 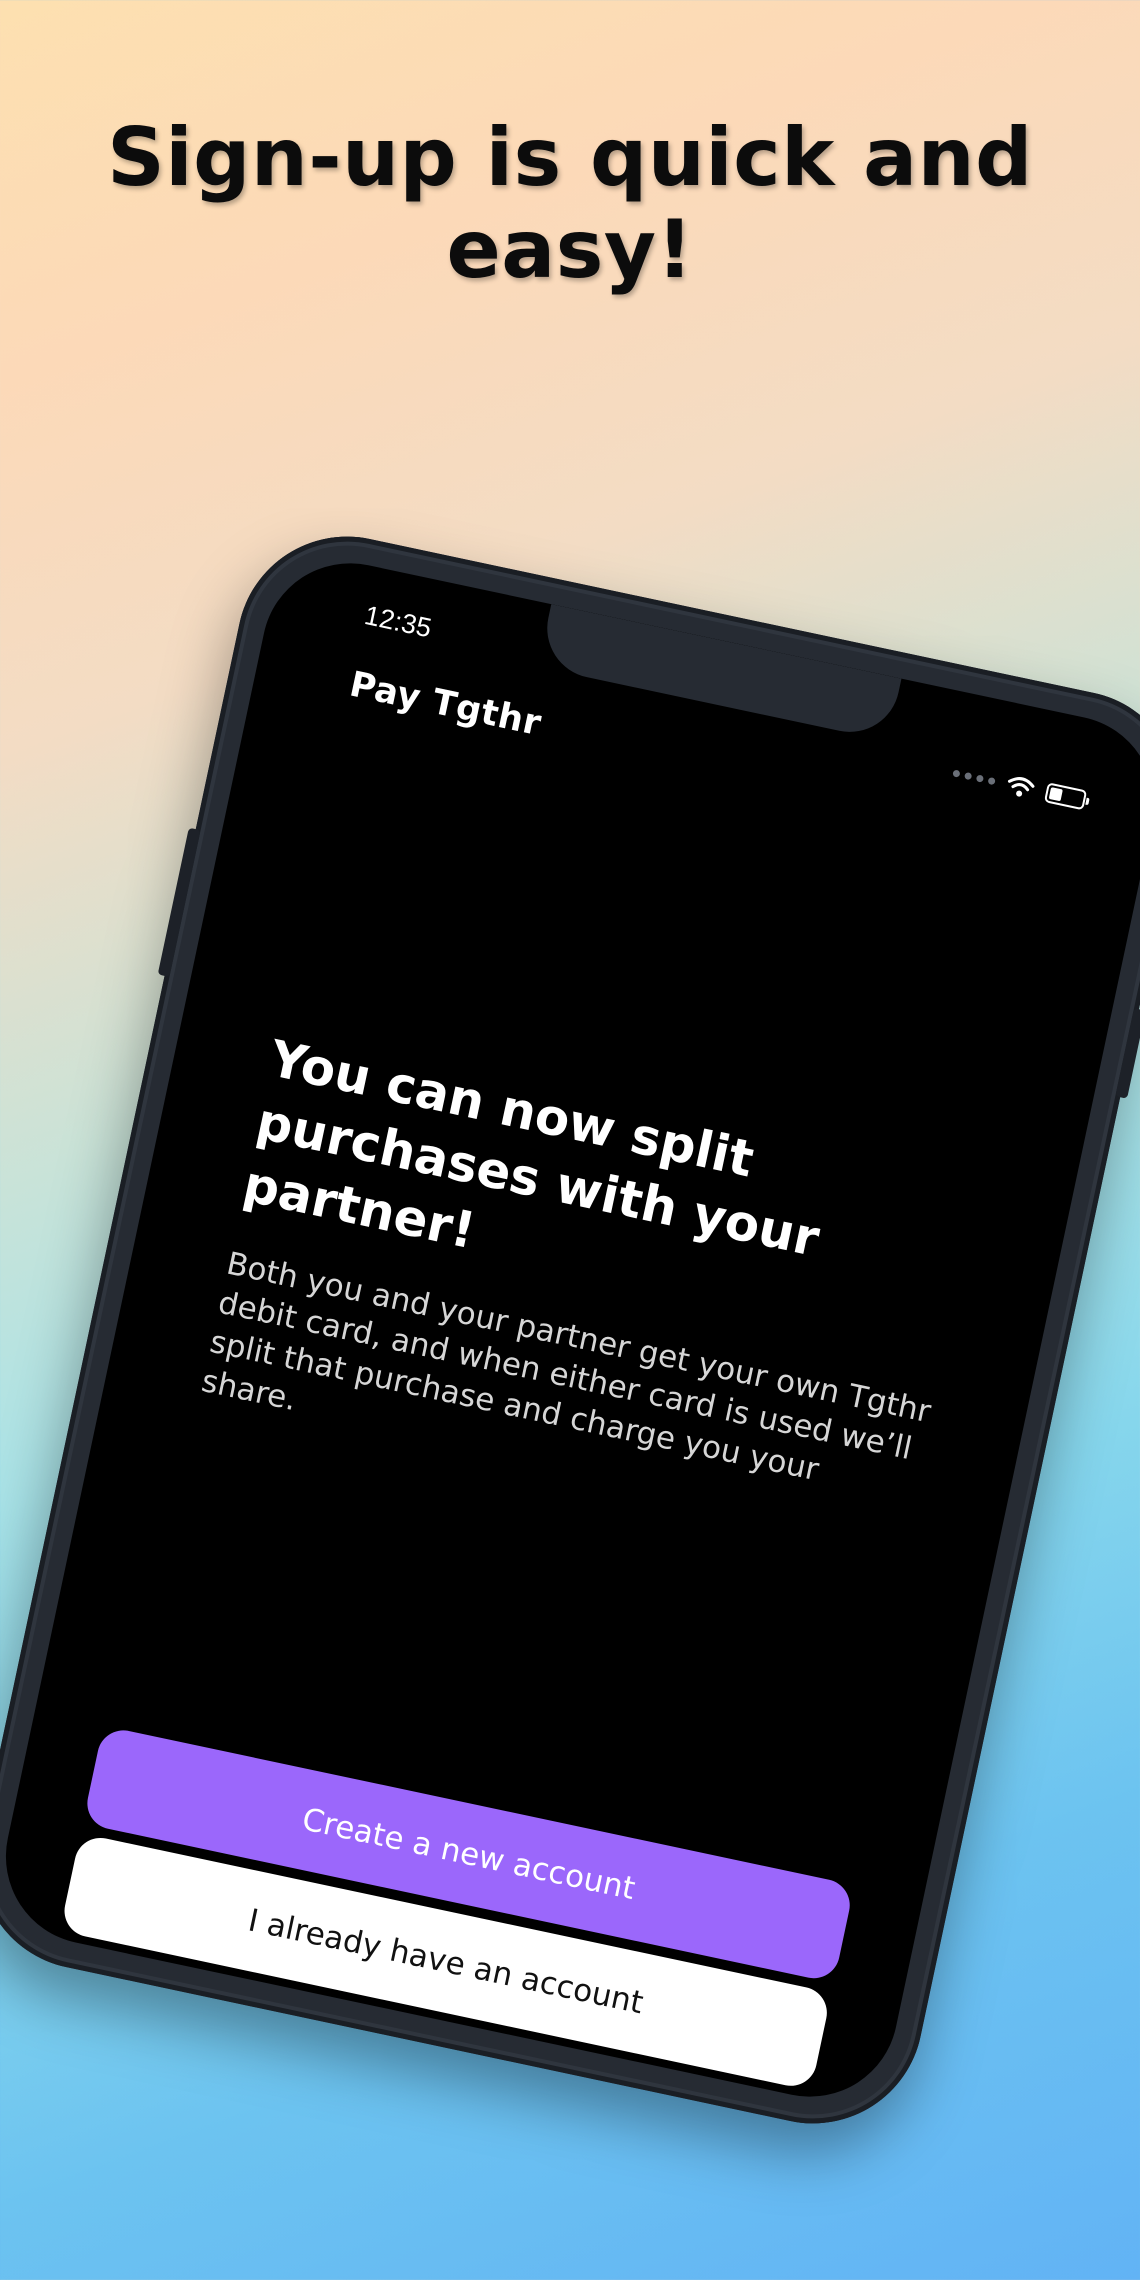 I want to click on battery-icon, so click(x=1065, y=796).